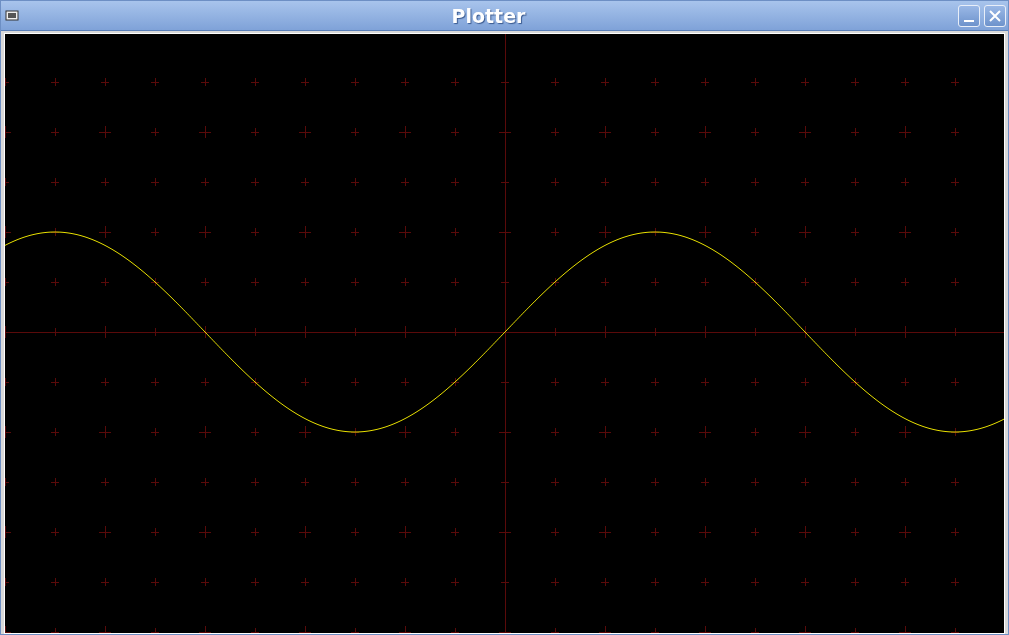 Image resolution: width=1009 pixels, height=635 pixels. Describe the element at coordinates (969, 20) in the screenshot. I see `minimize-icon` at that location.